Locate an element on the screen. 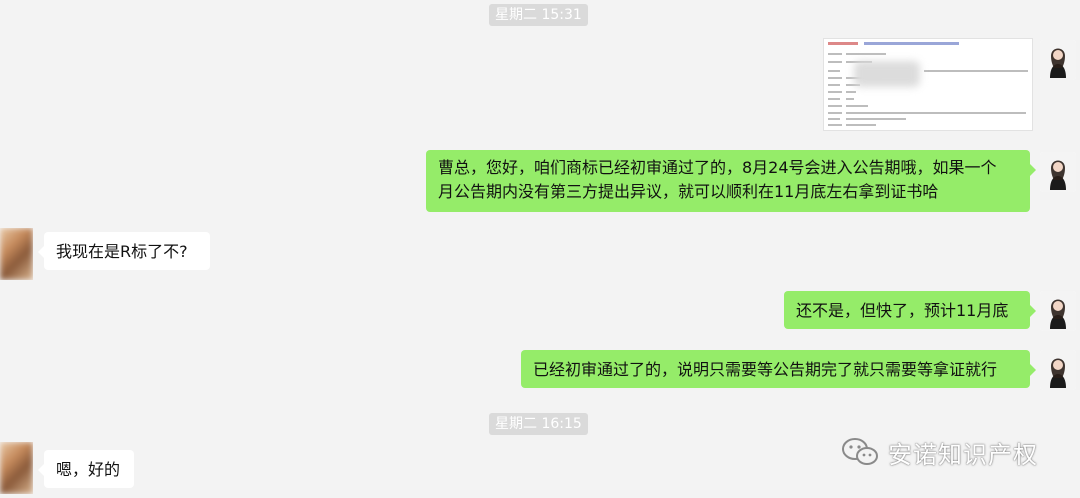 The height and width of the screenshot is (498, 1080). watermark: 安诺知识产权 is located at coordinates (939, 452).